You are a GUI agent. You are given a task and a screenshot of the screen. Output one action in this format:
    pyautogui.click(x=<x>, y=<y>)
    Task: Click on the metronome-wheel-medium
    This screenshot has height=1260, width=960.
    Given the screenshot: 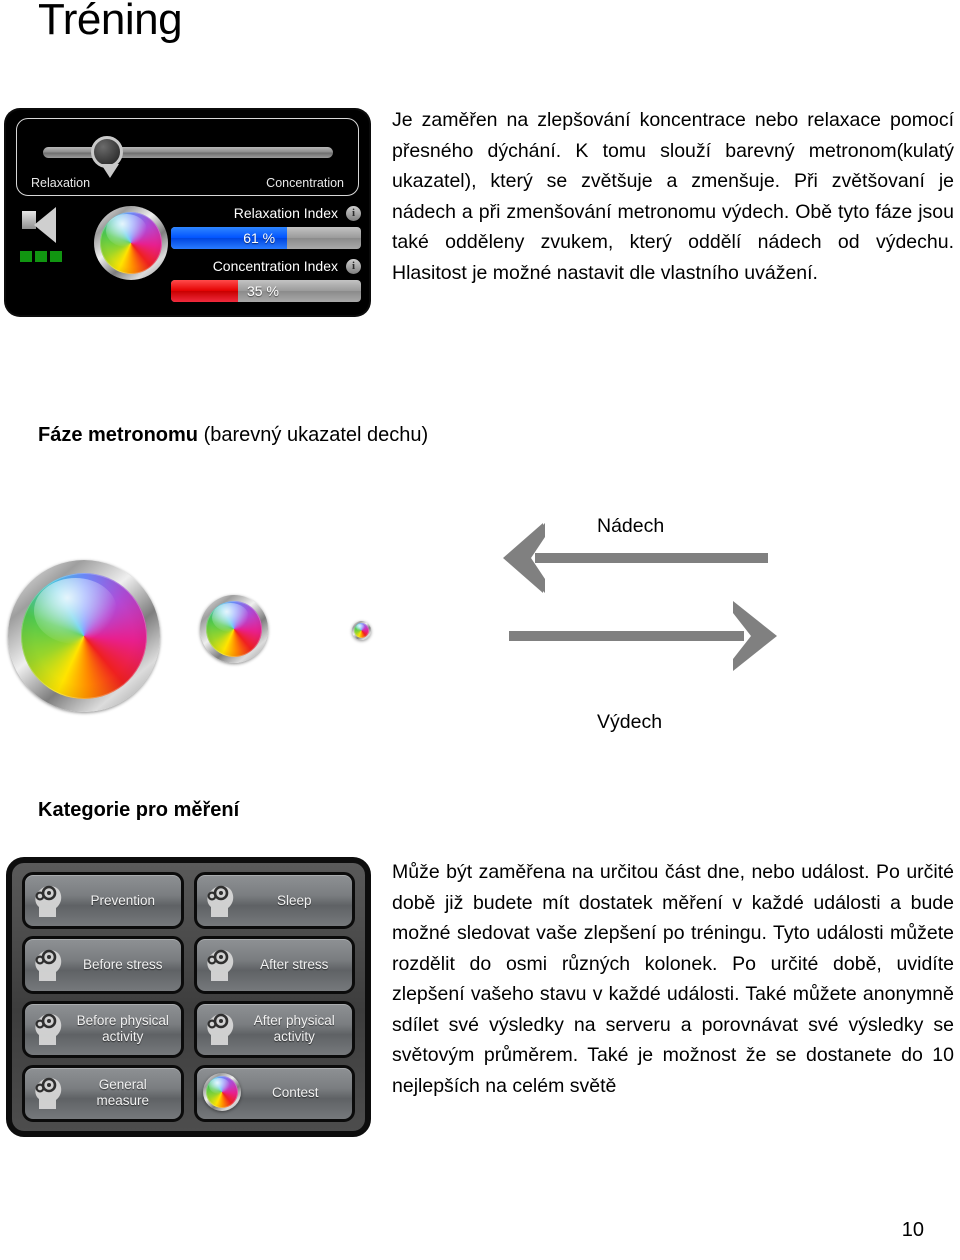 What is the action you would take?
    pyautogui.click(x=234, y=629)
    